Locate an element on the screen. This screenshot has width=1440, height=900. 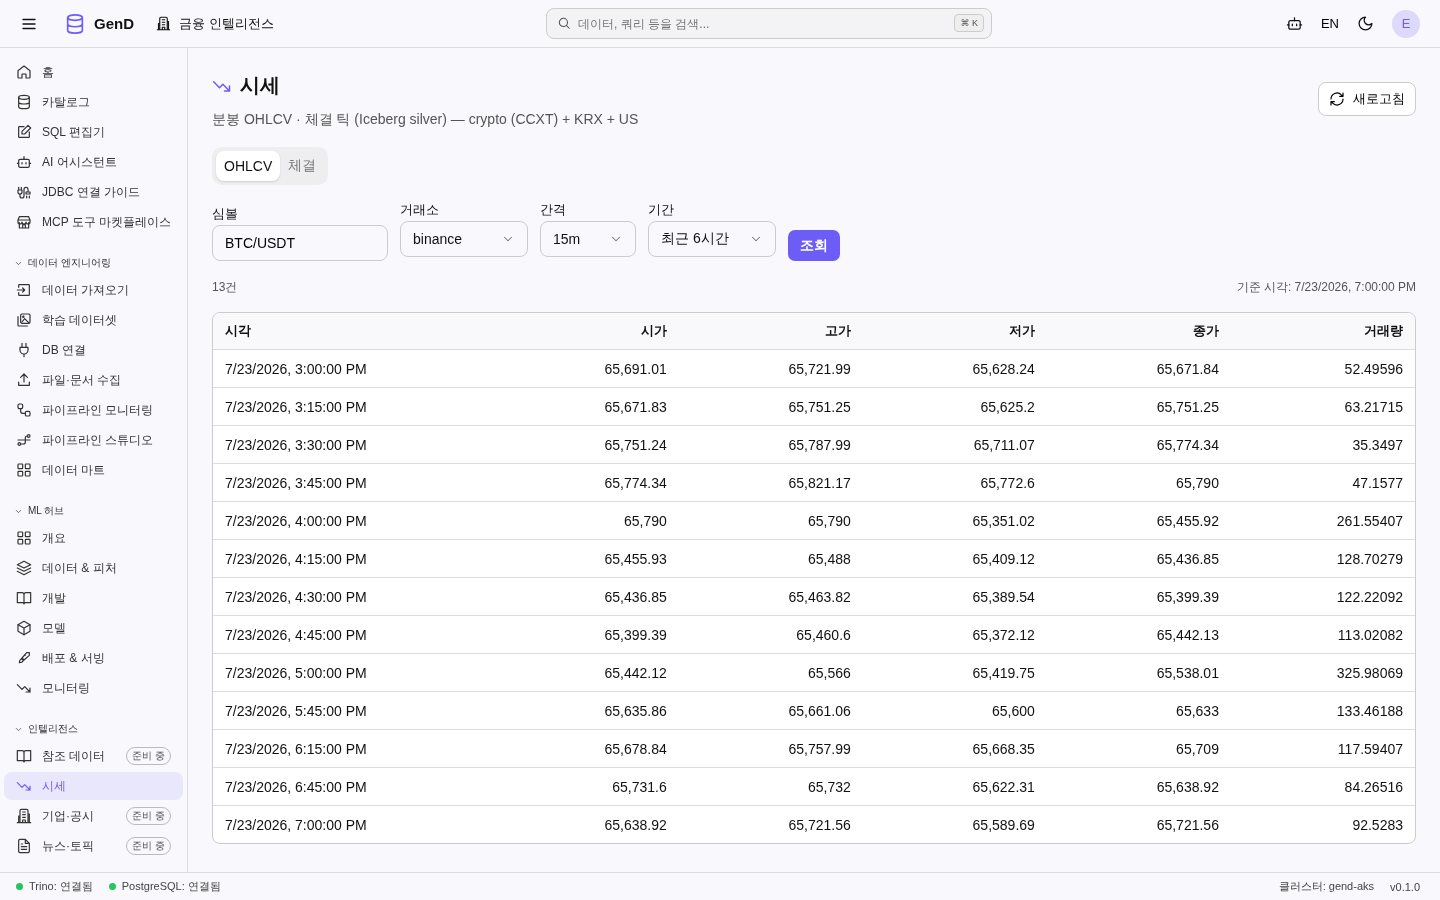
column-header: 고가 is located at coordinates (837, 331).